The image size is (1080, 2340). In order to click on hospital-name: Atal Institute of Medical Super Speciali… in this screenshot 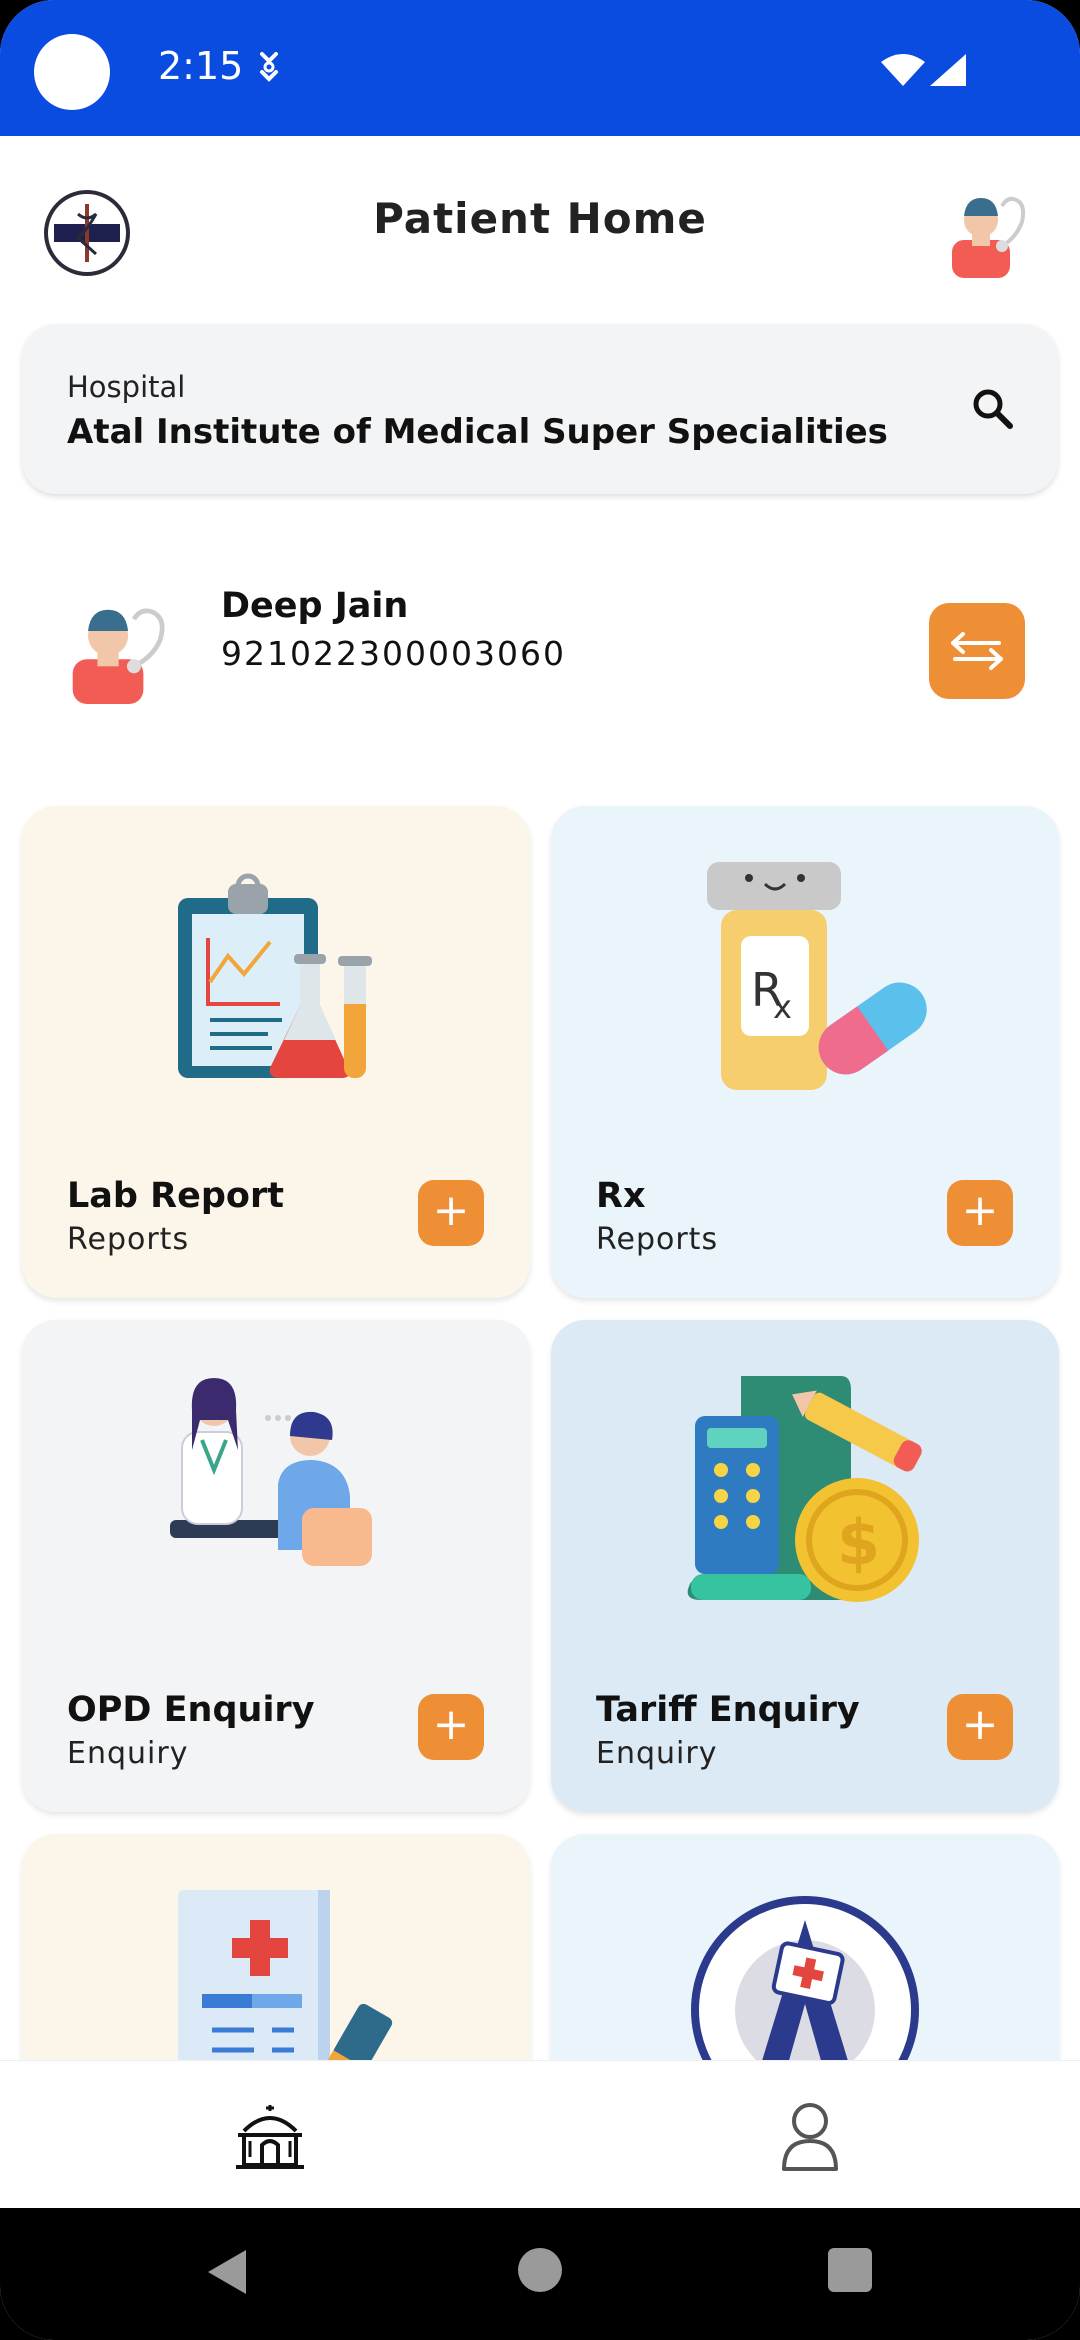, I will do `click(477, 432)`.